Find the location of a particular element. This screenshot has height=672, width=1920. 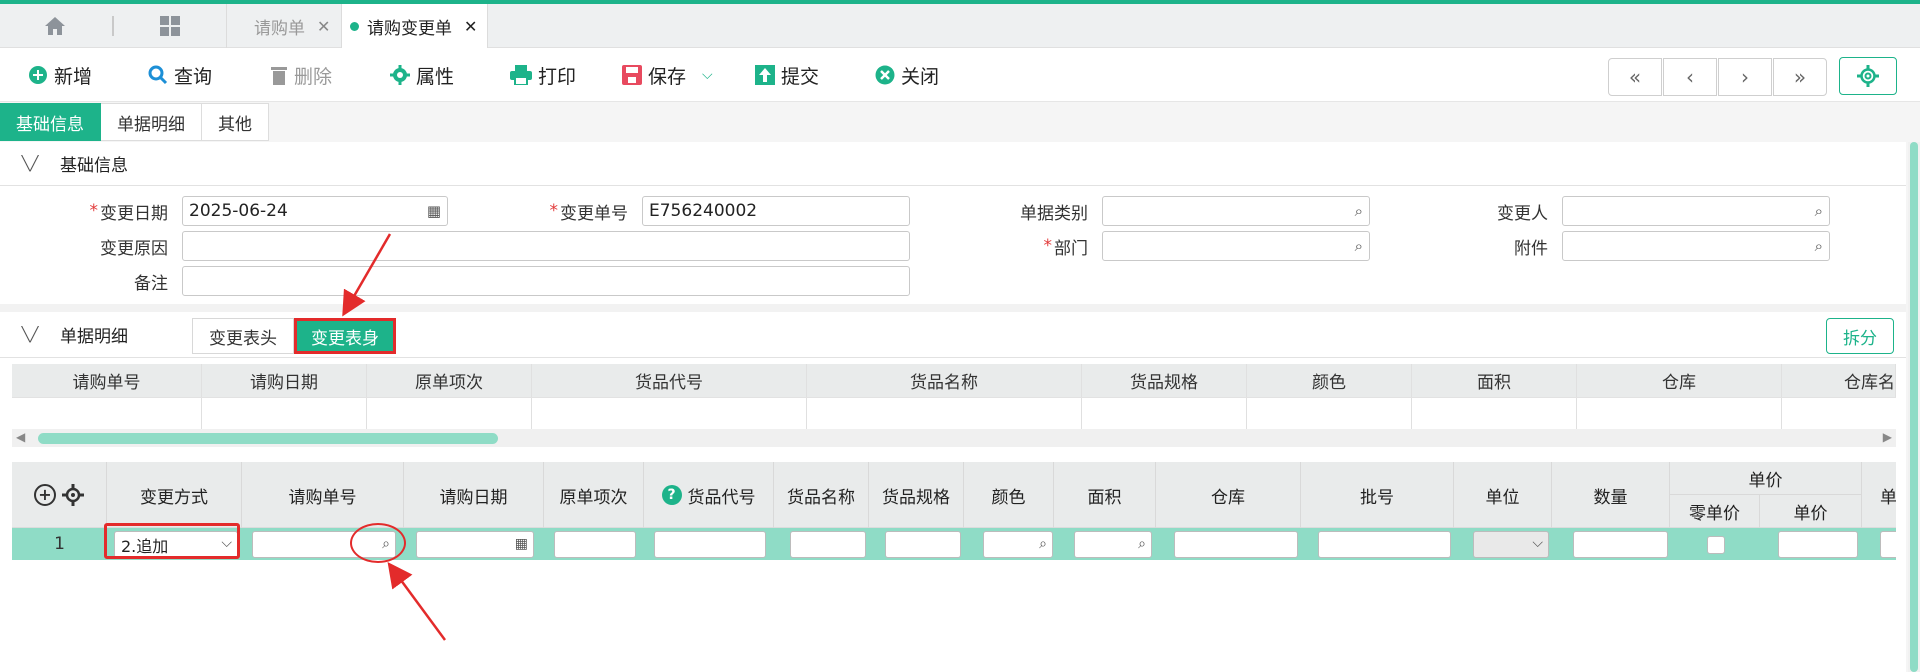

zero-price-checkbox is located at coordinates (1716, 545).